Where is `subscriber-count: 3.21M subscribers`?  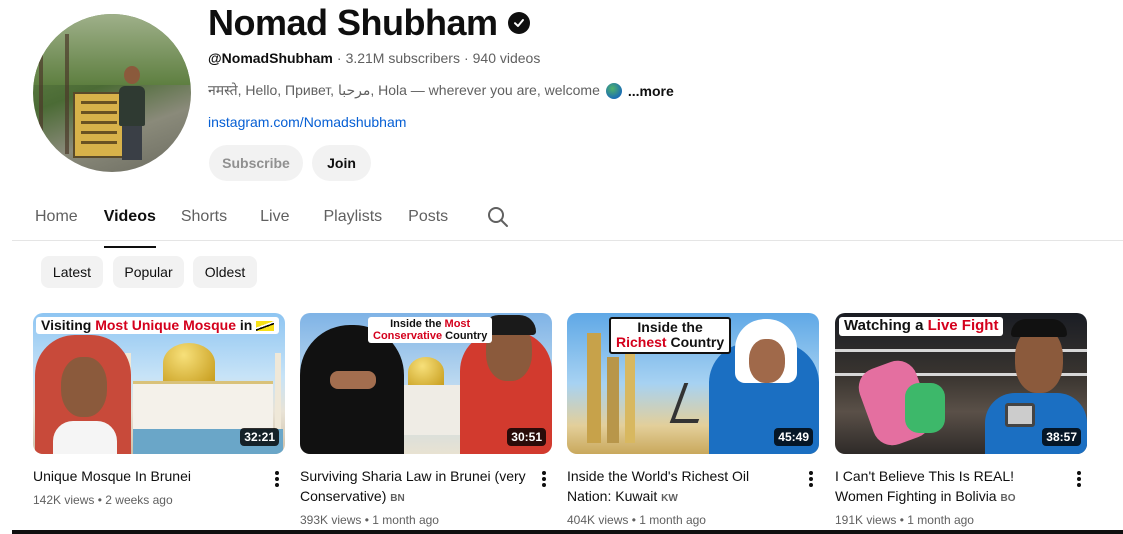
subscriber-count: 3.21M subscribers is located at coordinates (402, 58).